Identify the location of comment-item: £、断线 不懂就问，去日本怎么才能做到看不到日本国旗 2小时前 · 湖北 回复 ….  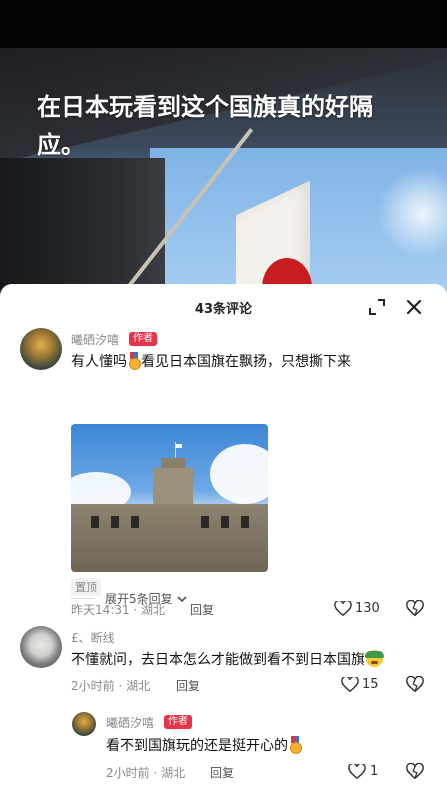
(223, 666).